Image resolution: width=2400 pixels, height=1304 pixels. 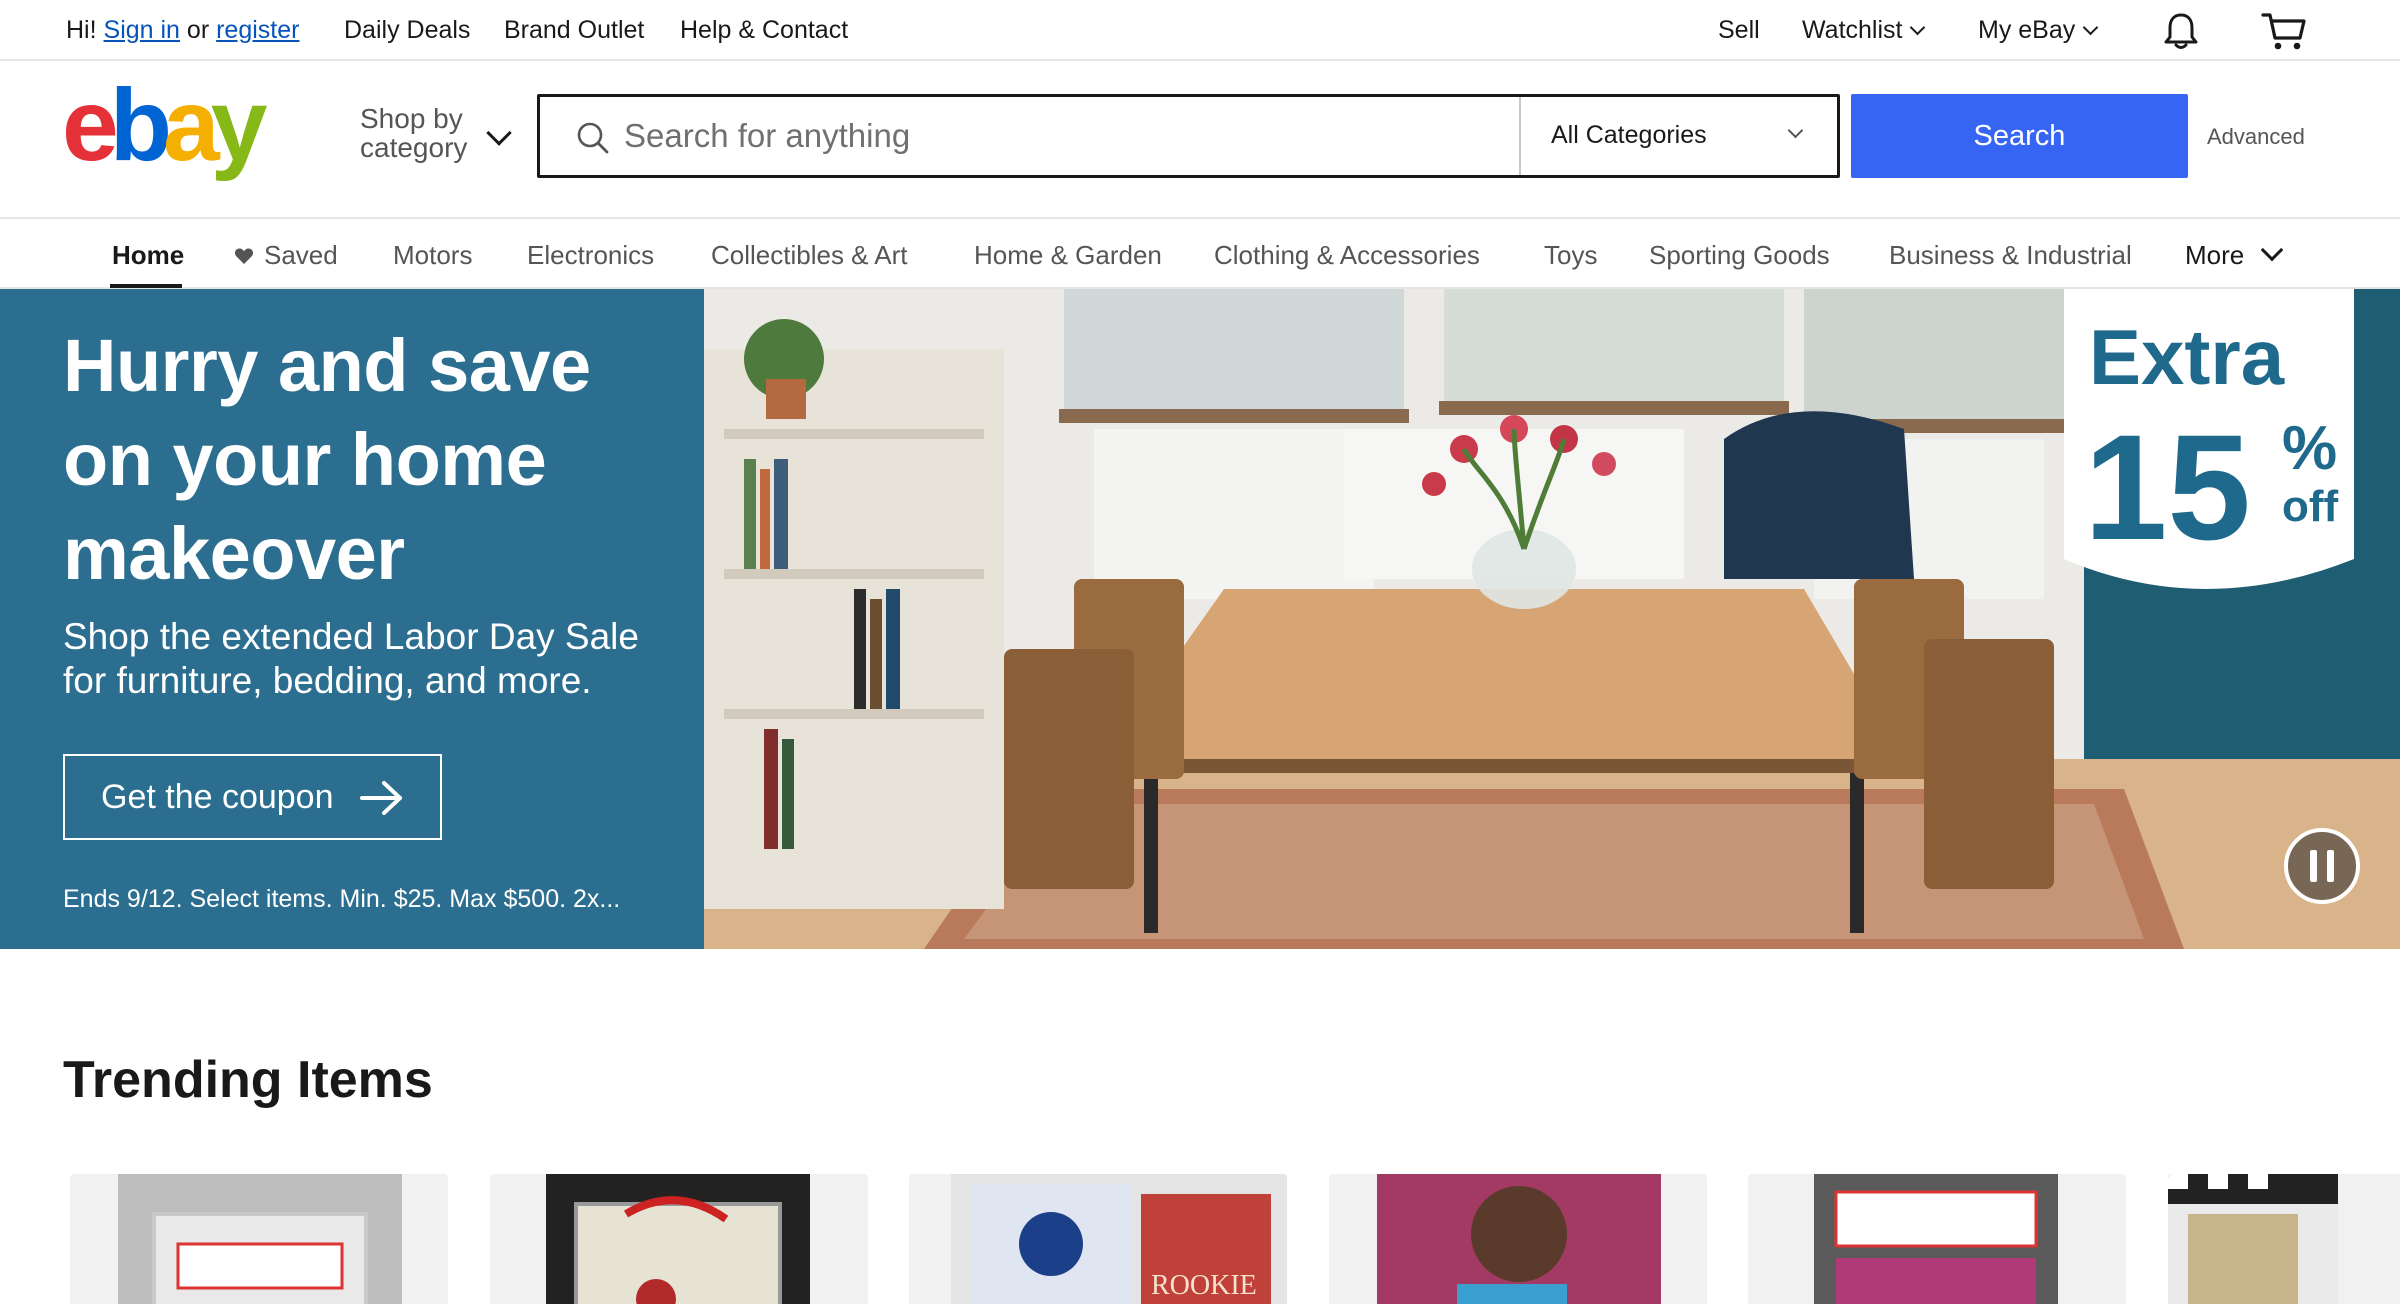 I want to click on tab-home: Home, so click(x=148, y=255).